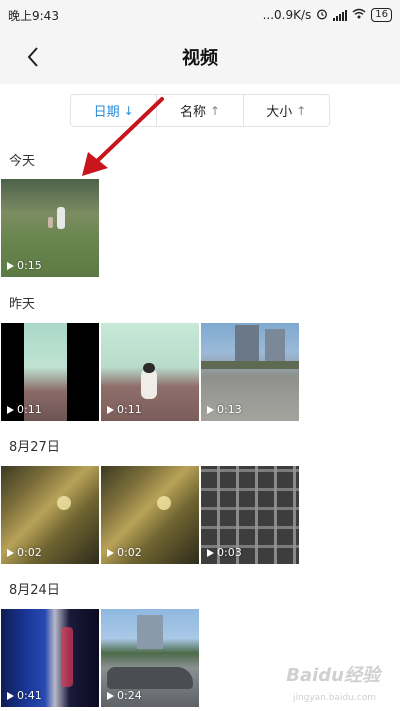 This screenshot has height=711, width=400. Describe the element at coordinates (150, 678) in the screenshot. I see `car-shape` at that location.